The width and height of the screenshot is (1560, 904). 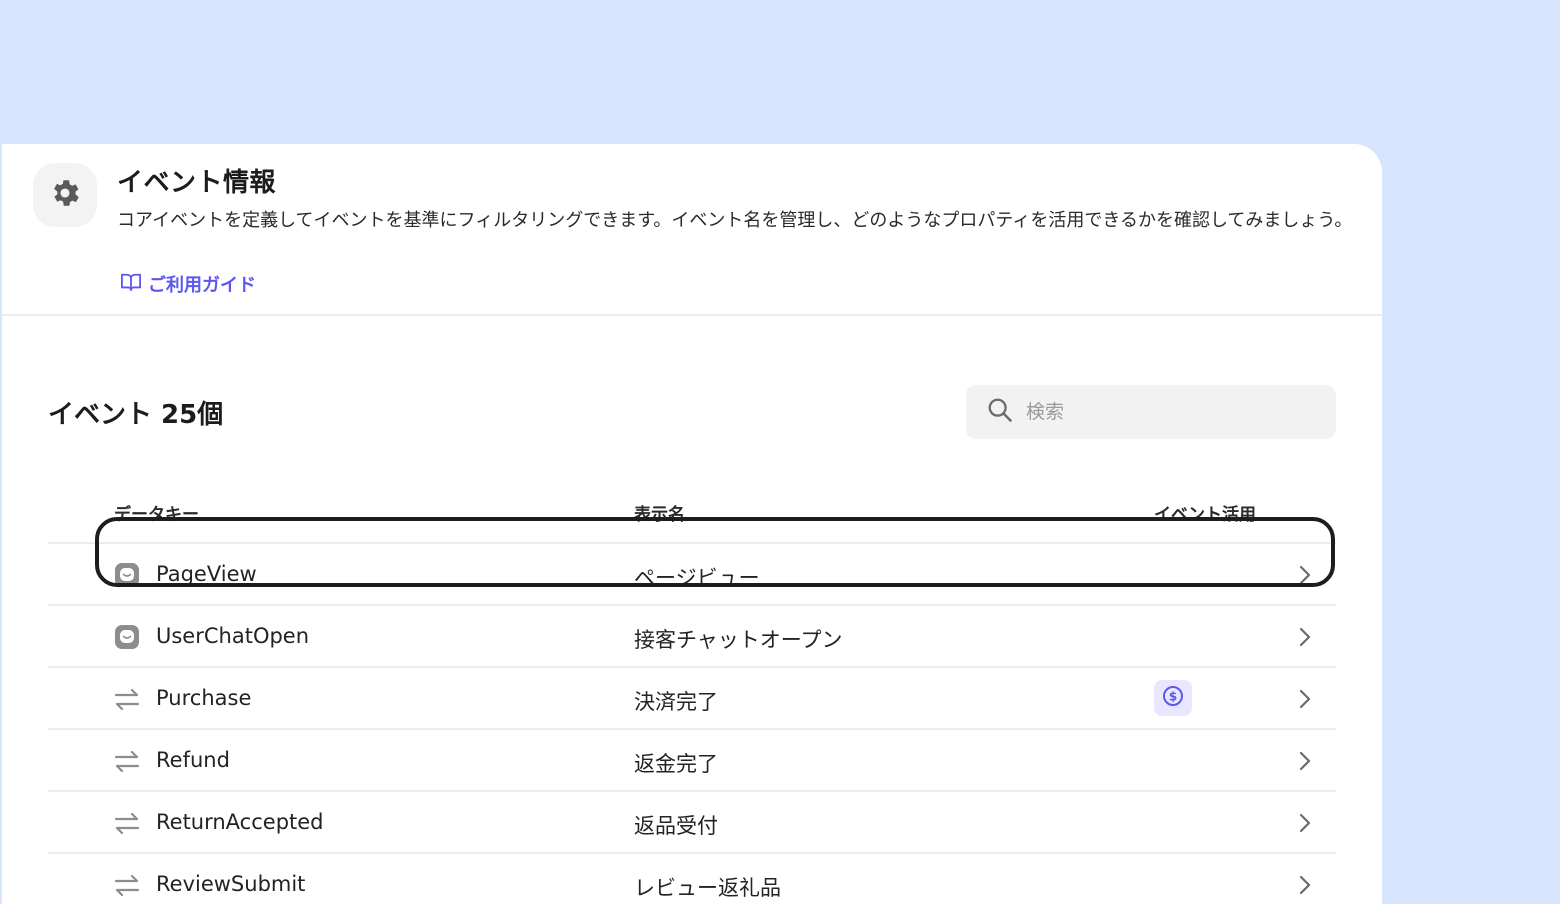 I want to click on table-row: ReviewSubmit レビュー返礼品, so click(x=692, y=879).